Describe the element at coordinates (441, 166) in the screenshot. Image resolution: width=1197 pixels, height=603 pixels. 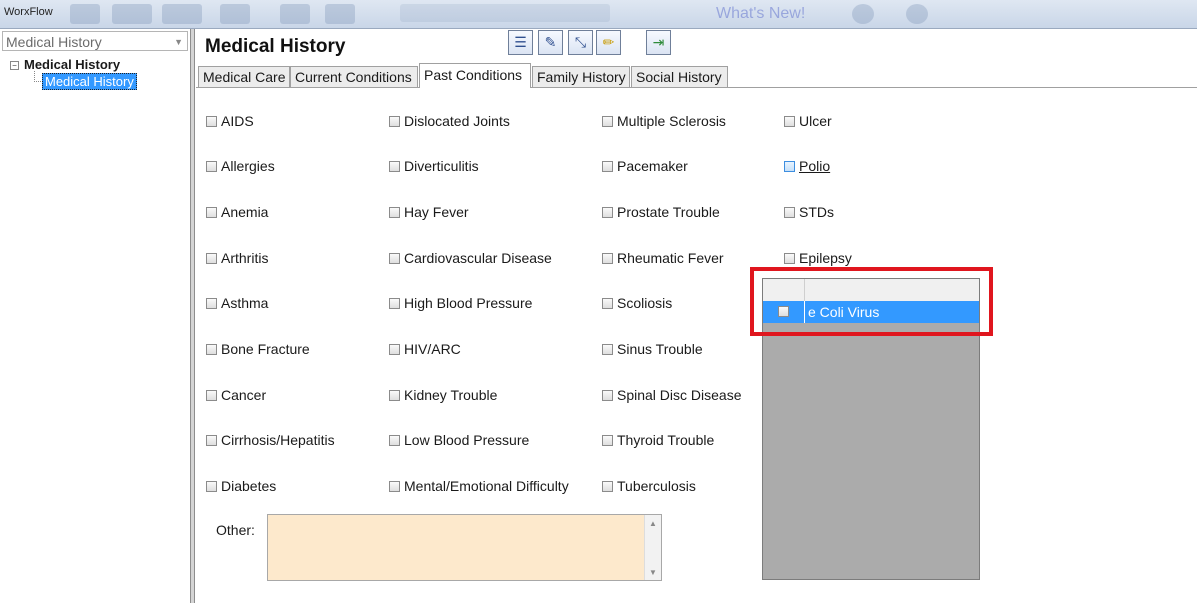
I see `condition-label: Diverticulitis` at that location.